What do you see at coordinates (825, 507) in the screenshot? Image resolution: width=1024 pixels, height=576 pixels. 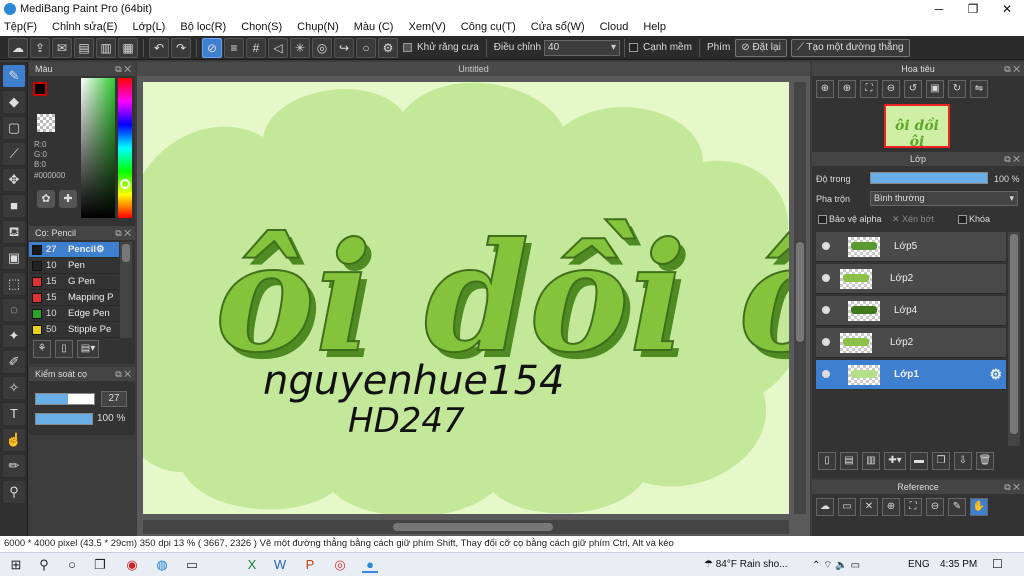 I see `cloud-import-icon: ☁` at bounding box center [825, 507].